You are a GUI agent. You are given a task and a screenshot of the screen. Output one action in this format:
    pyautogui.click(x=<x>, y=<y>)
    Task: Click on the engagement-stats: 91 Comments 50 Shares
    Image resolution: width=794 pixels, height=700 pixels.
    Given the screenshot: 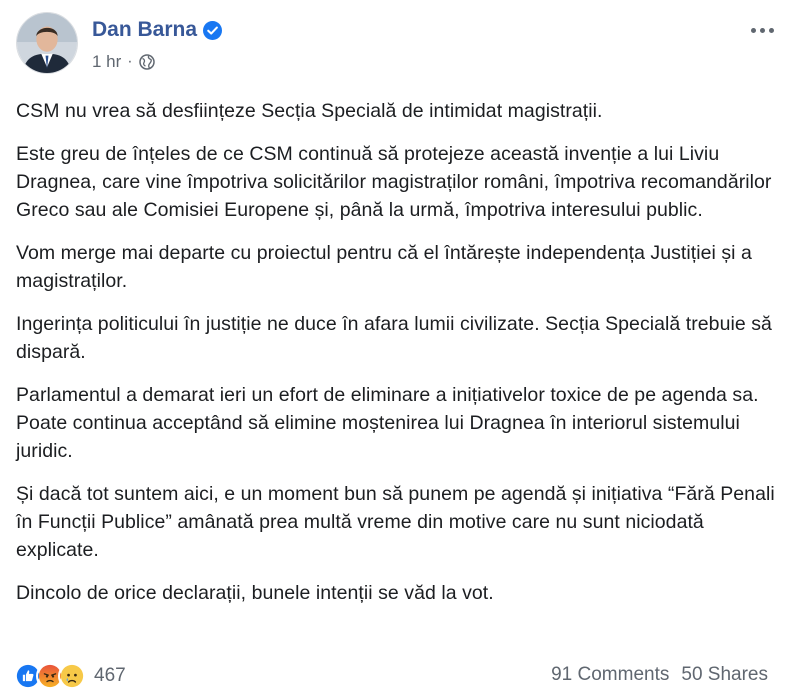 What is the action you would take?
    pyautogui.click(x=659, y=675)
    